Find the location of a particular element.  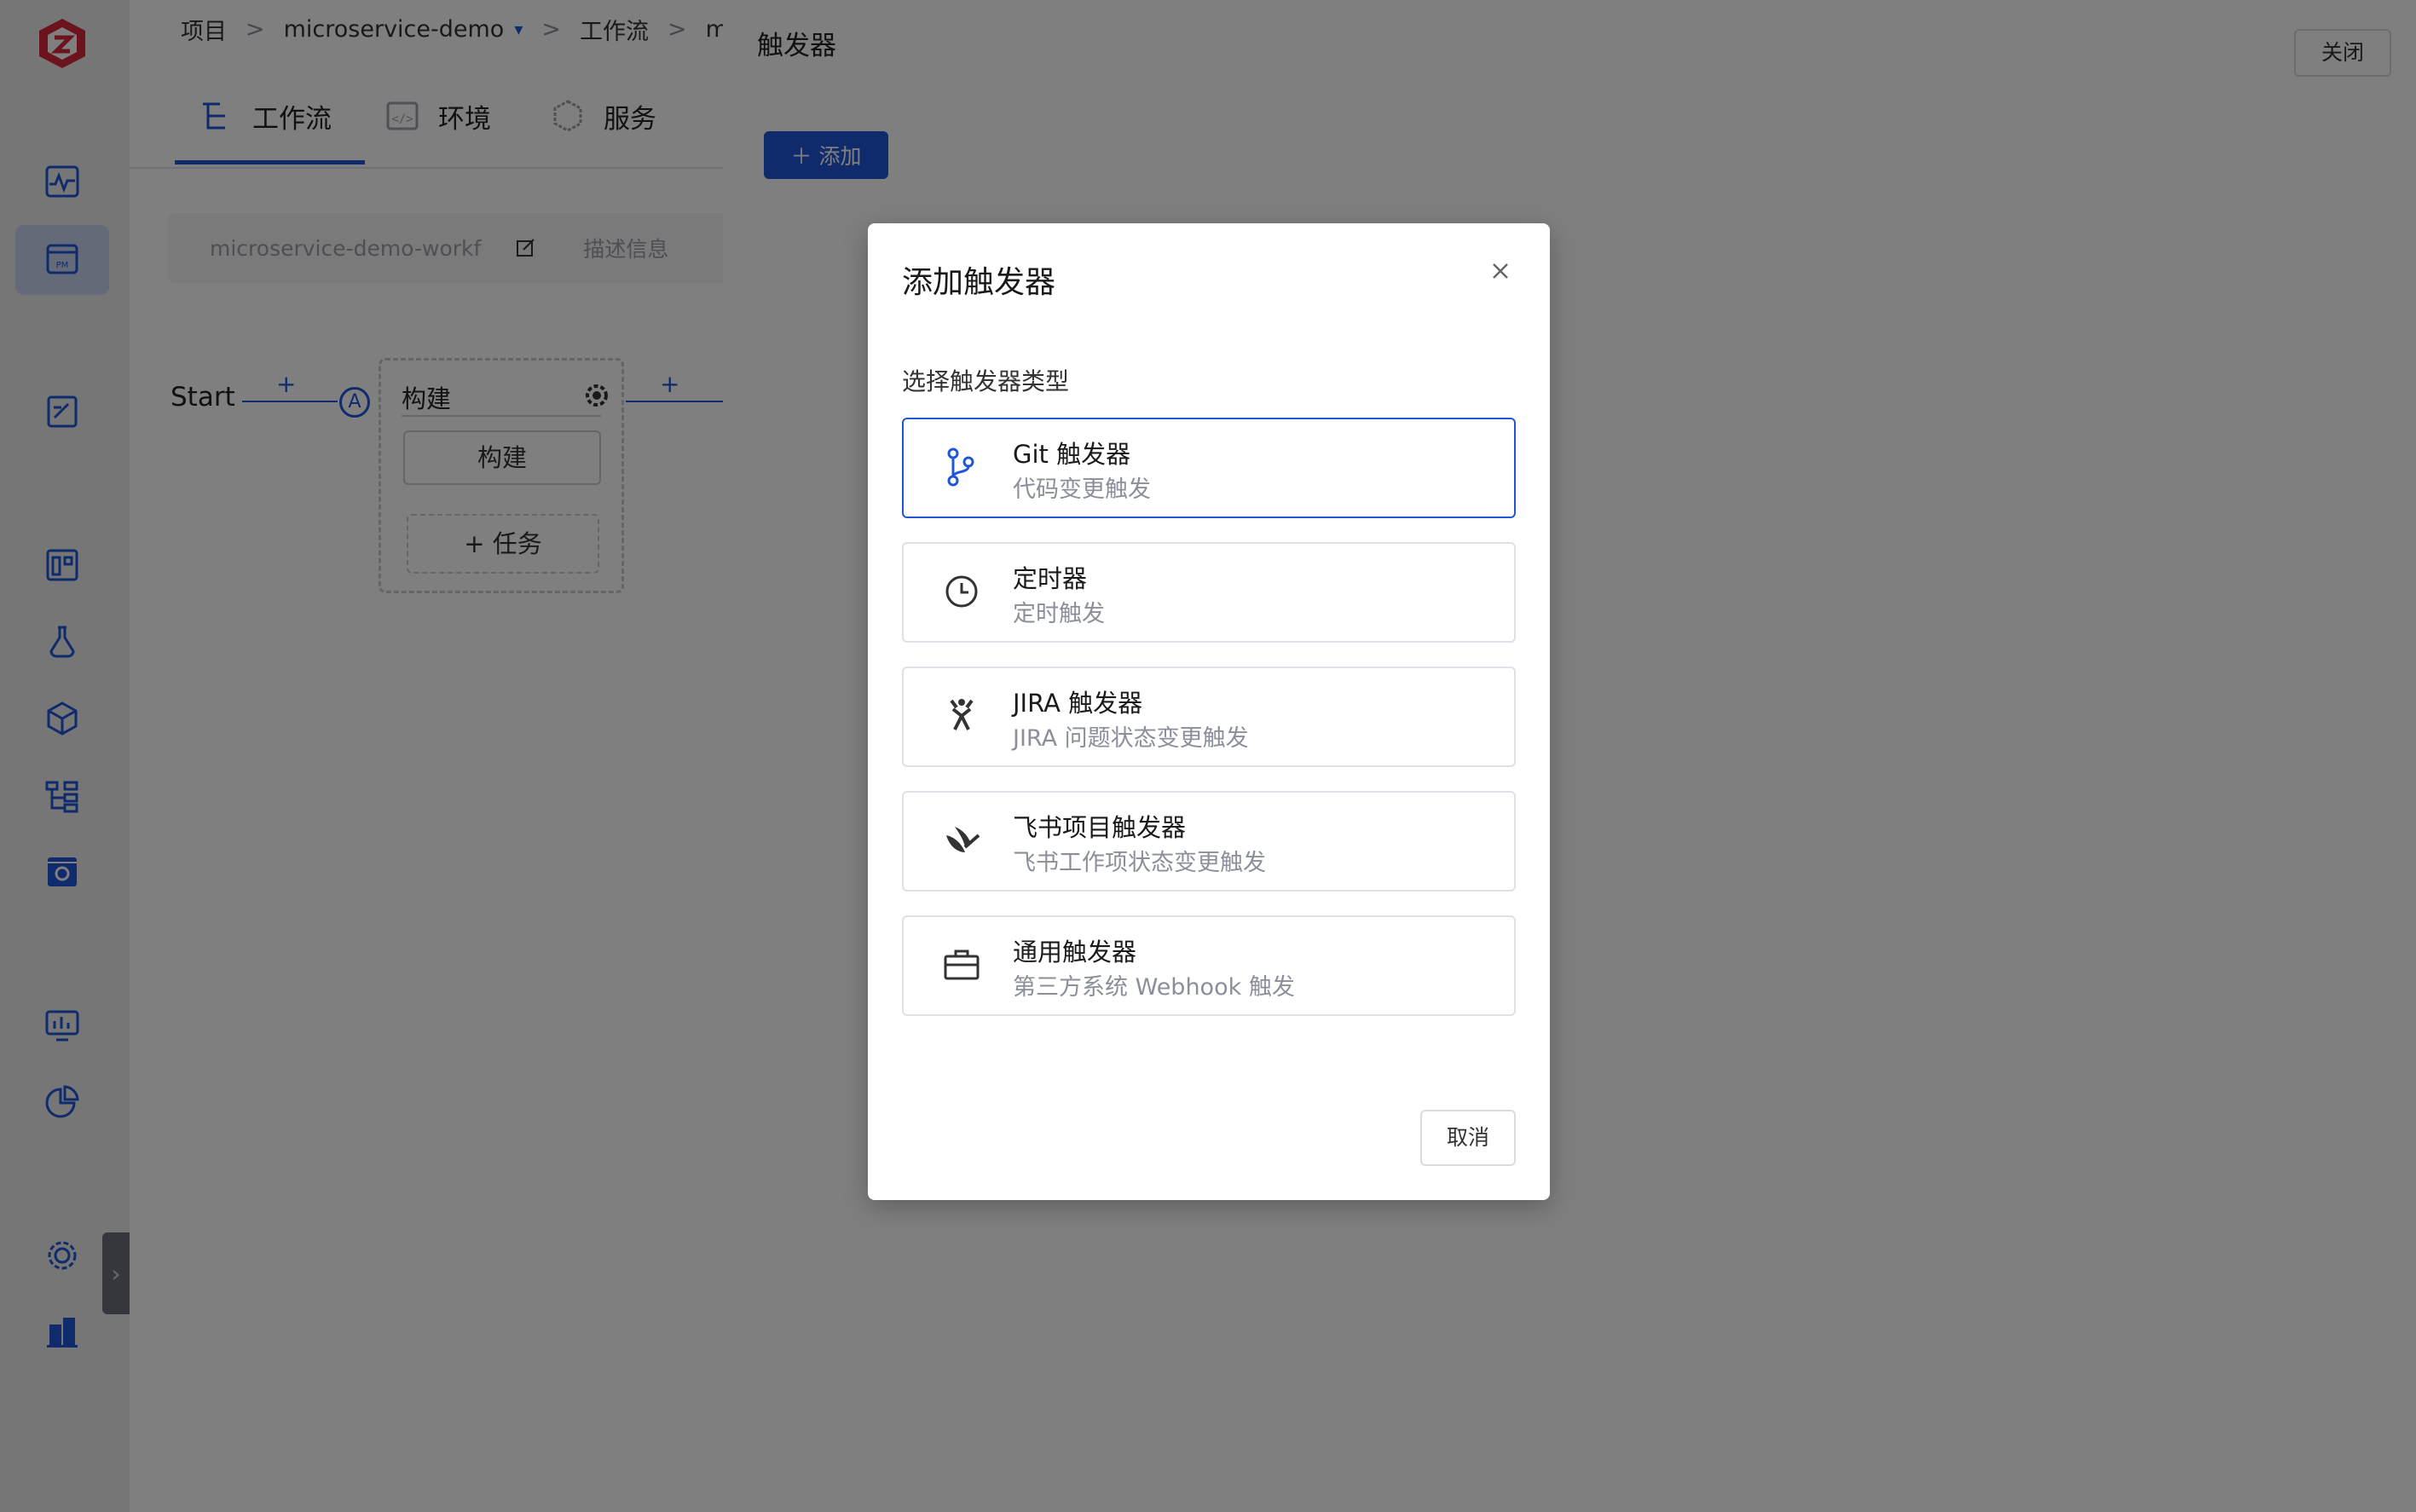

trigger-option-desc: 第三方系统 Webhook 触发 is located at coordinates (1154, 987).